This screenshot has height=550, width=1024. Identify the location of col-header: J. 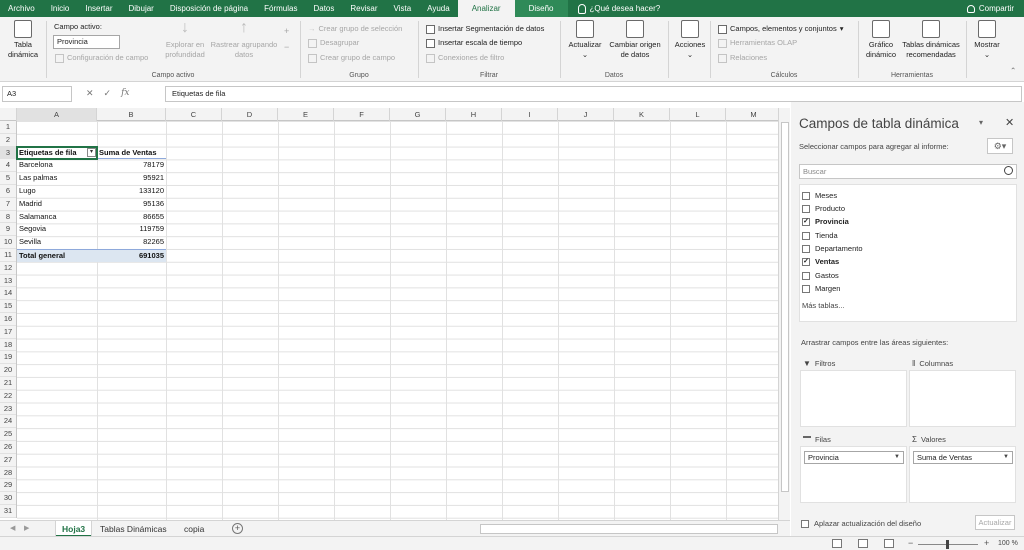
(586, 114).